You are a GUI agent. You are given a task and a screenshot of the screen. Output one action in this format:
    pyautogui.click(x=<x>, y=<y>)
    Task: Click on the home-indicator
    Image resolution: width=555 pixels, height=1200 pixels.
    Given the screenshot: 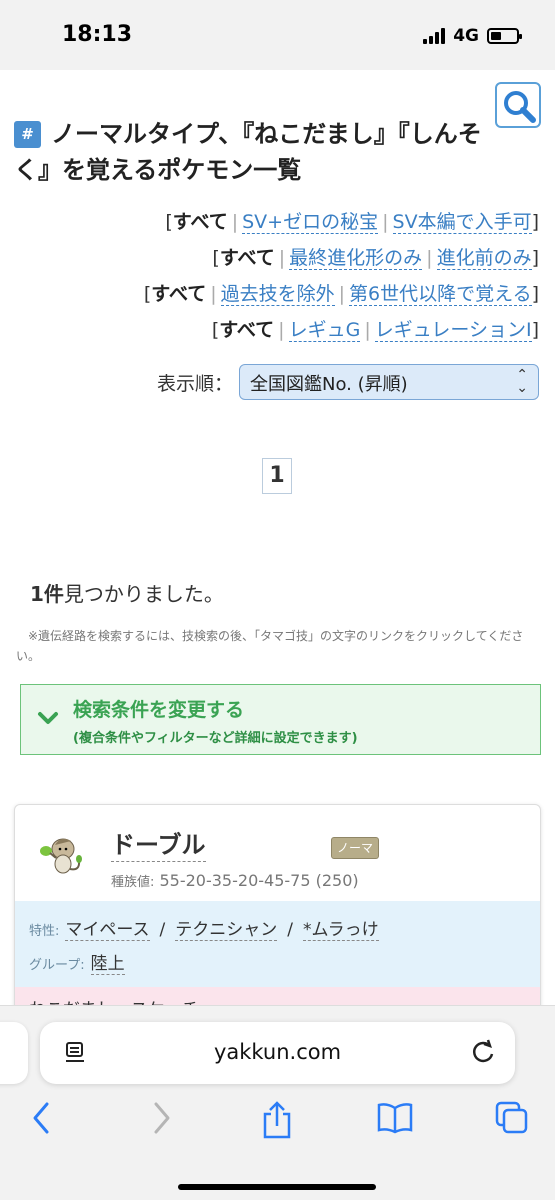 What is the action you would take?
    pyautogui.click(x=277, y=1187)
    